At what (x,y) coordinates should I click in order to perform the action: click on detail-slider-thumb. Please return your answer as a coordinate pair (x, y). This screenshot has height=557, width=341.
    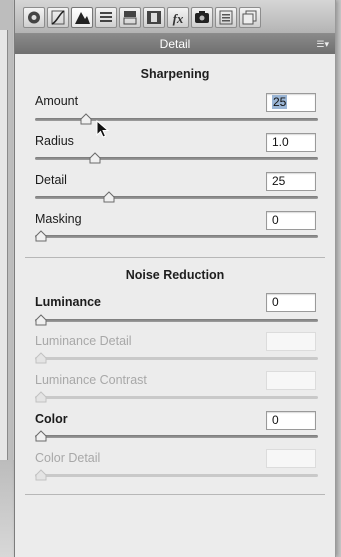
    Looking at the image, I should click on (109, 197).